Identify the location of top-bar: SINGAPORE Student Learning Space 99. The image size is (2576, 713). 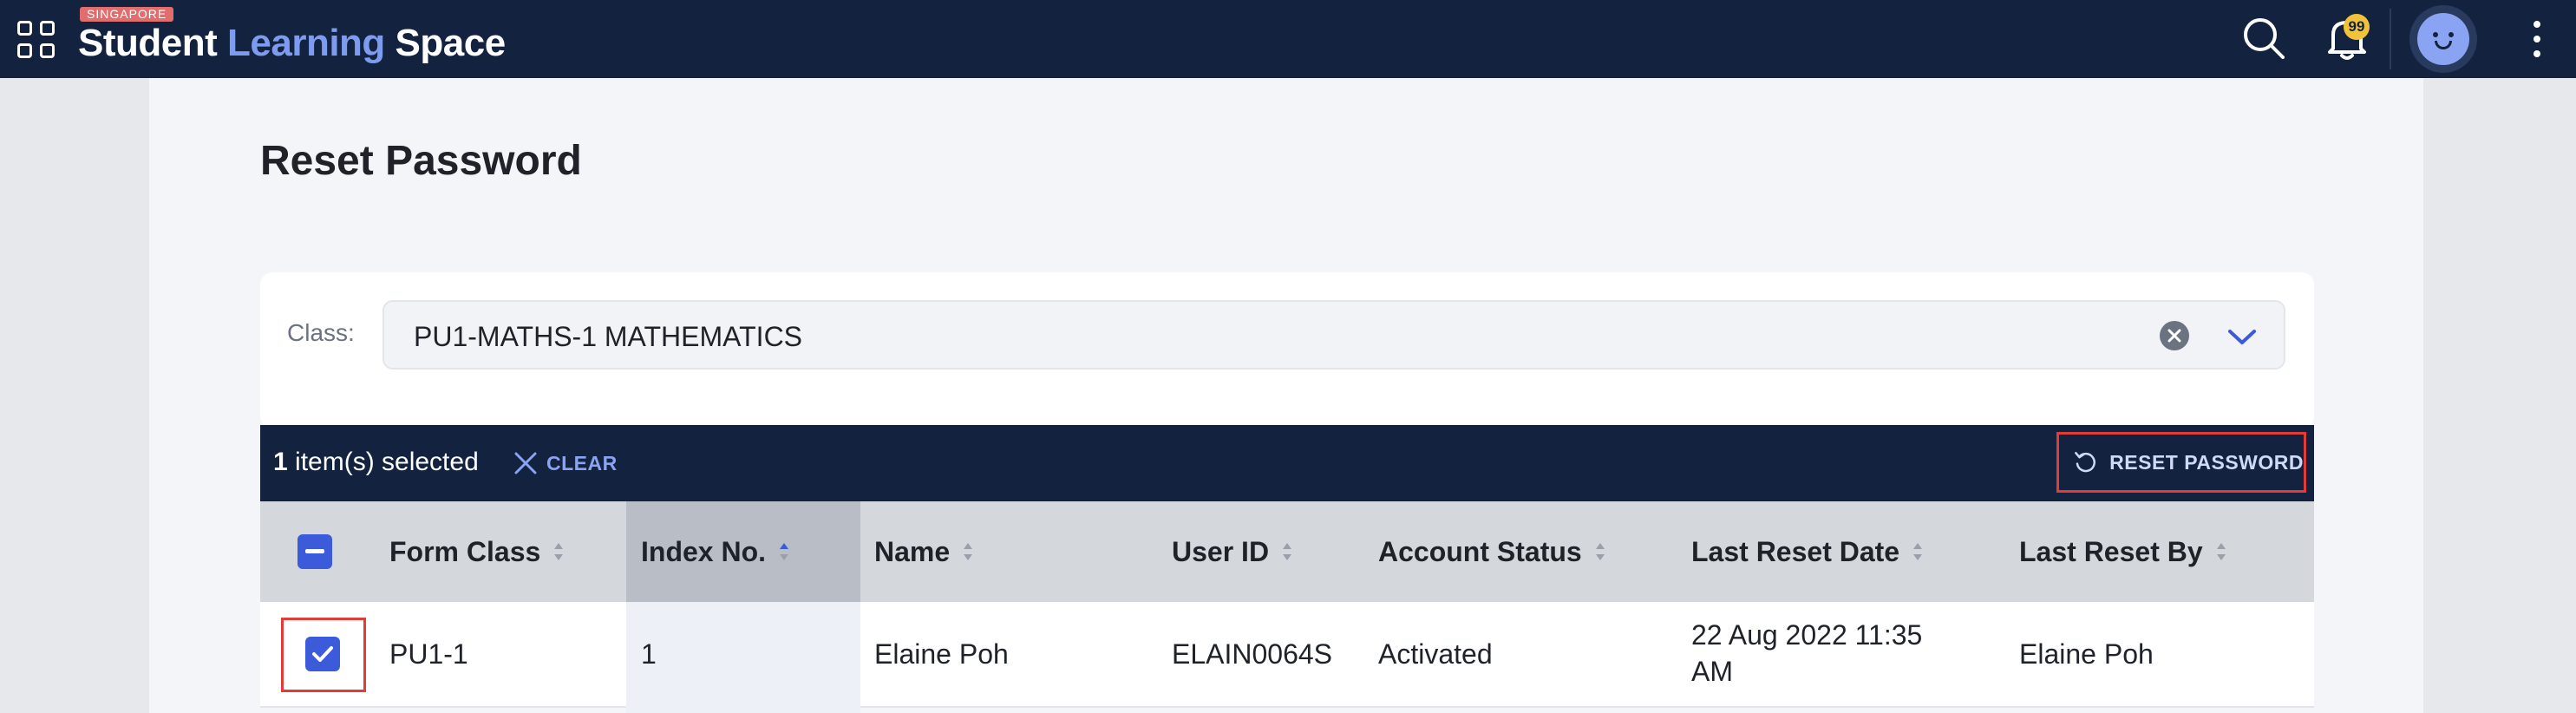
(1288, 39).